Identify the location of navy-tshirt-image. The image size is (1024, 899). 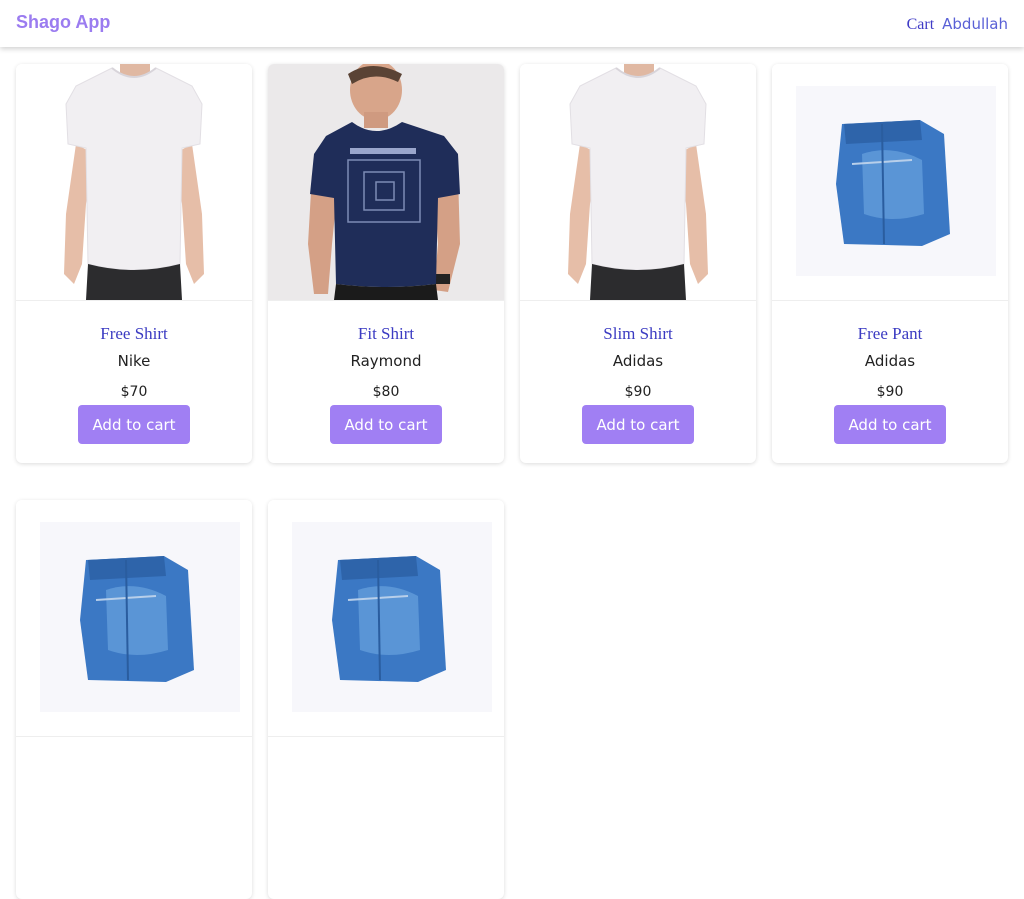
(386, 182).